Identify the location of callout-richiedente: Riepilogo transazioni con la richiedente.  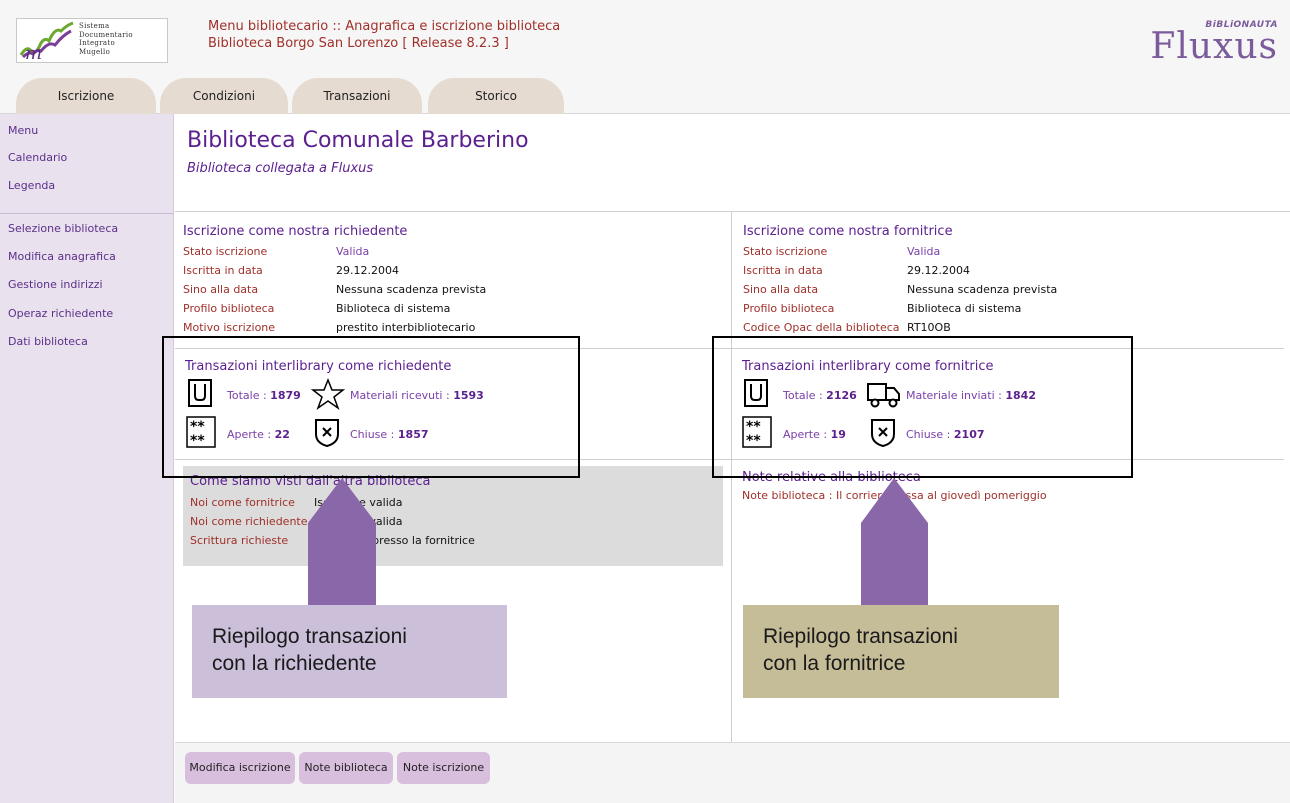
(349, 651).